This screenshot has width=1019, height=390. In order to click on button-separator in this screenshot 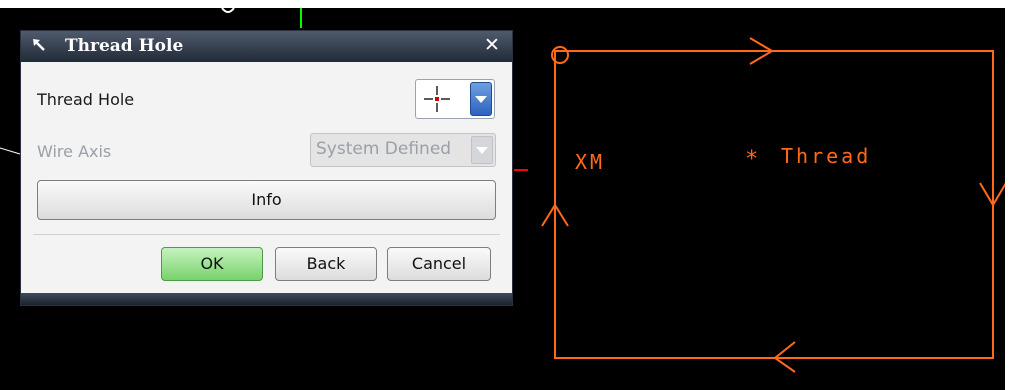, I will do `click(266, 234)`.